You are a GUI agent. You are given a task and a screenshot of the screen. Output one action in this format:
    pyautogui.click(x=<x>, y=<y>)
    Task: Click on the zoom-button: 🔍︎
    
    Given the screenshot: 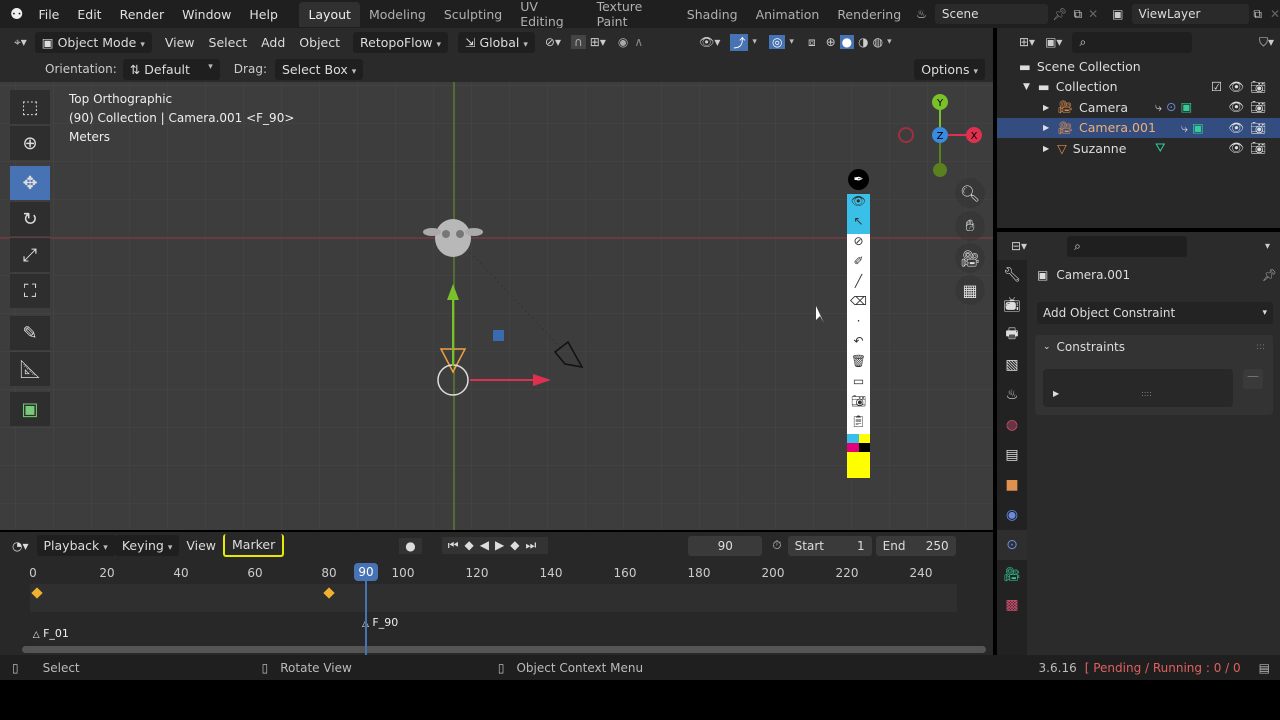 What is the action you would take?
    pyautogui.click(x=970, y=193)
    